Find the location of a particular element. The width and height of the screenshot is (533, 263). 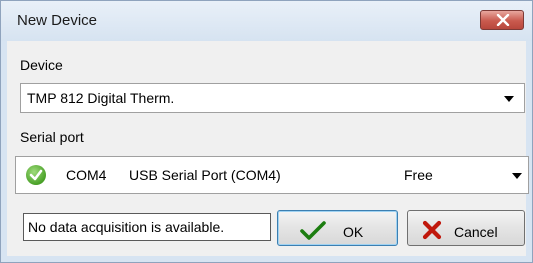

check-circle-icon is located at coordinates (36, 175).